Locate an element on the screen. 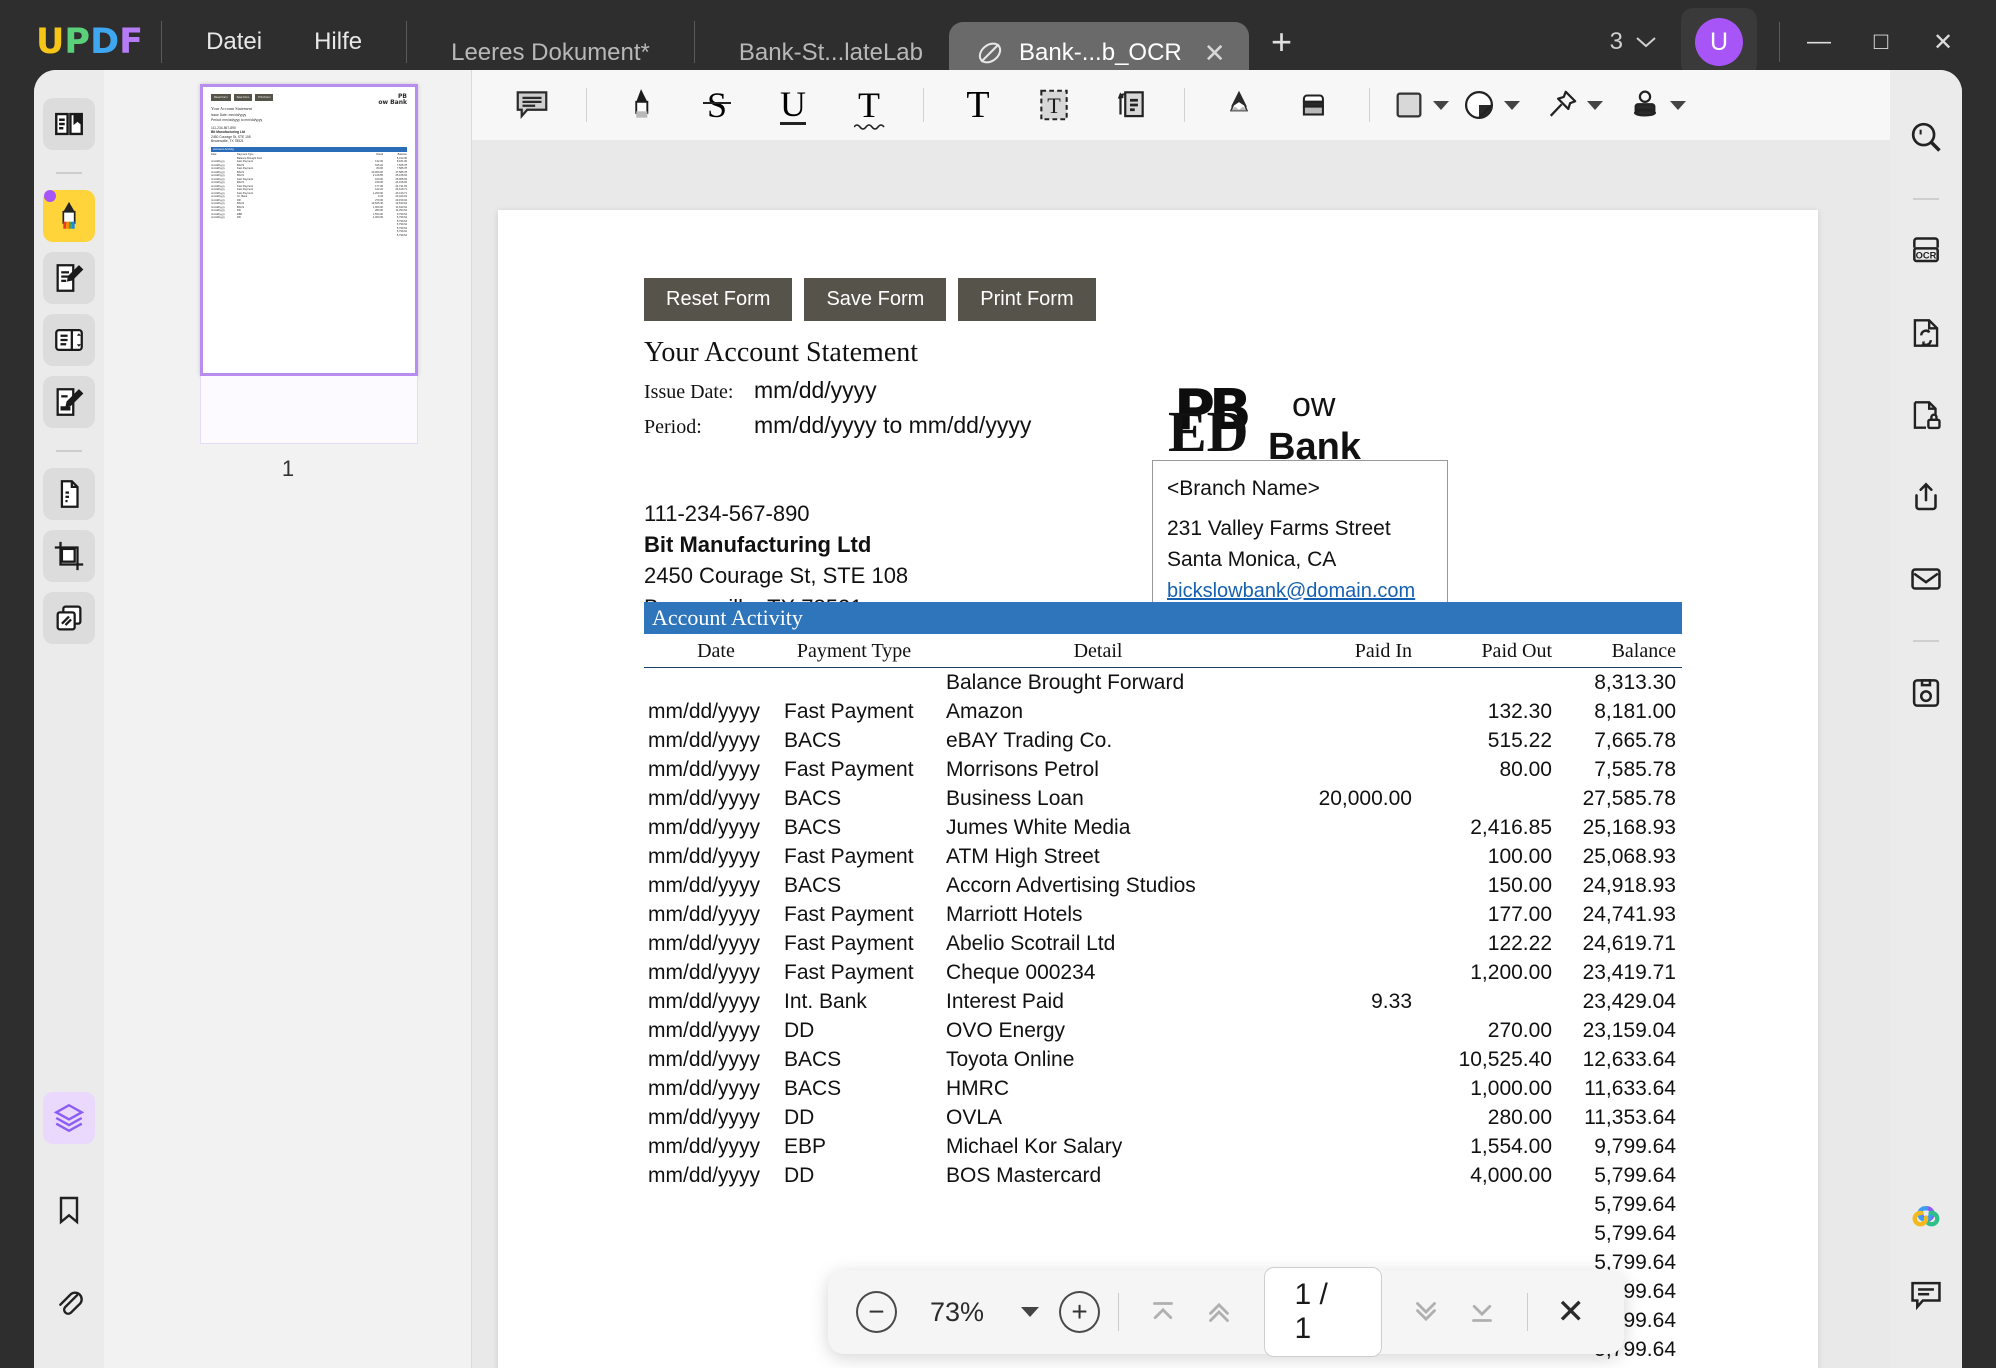 The width and height of the screenshot is (1996, 1368). cell-balance: 25,068.93 is located at coordinates (1629, 856).